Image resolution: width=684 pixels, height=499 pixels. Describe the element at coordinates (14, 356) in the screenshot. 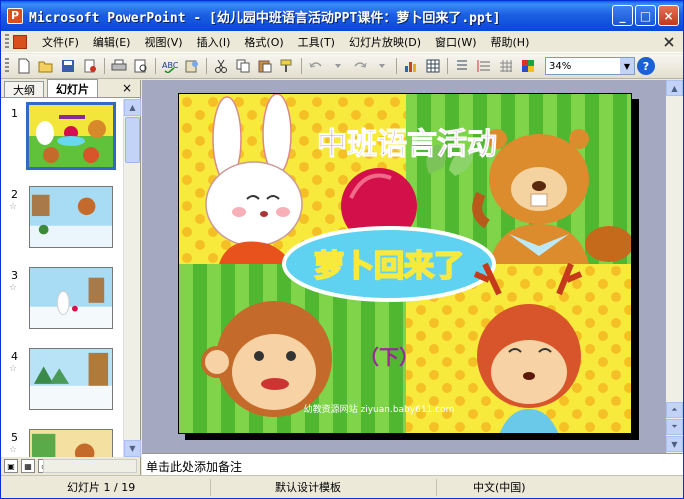

I see `slide-number: 4` at that location.